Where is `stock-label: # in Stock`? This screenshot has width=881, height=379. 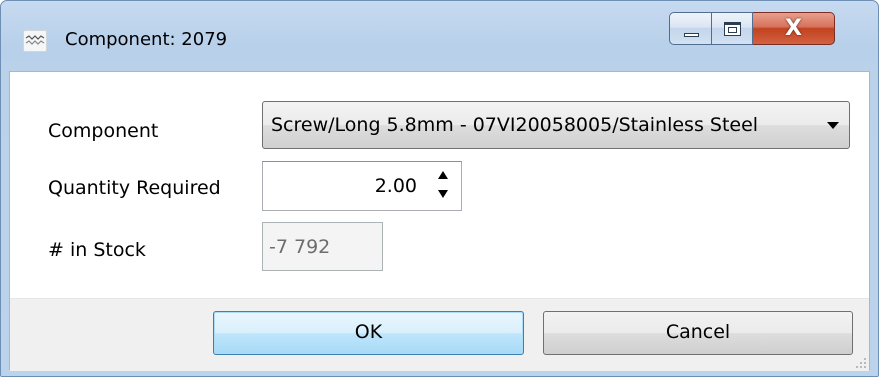
stock-label: # in Stock is located at coordinates (97, 250).